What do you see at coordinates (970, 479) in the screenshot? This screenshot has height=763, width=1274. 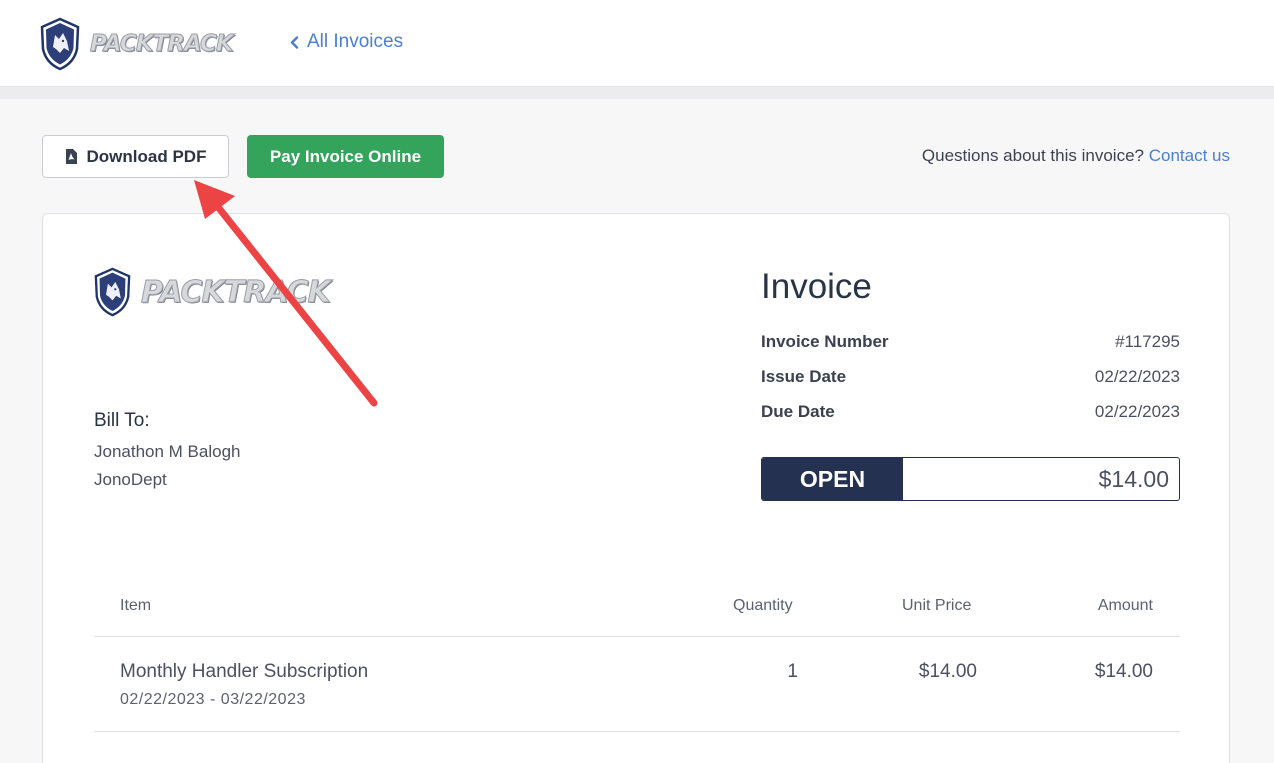 I see `status-balance-box: OPEN $14.00` at bounding box center [970, 479].